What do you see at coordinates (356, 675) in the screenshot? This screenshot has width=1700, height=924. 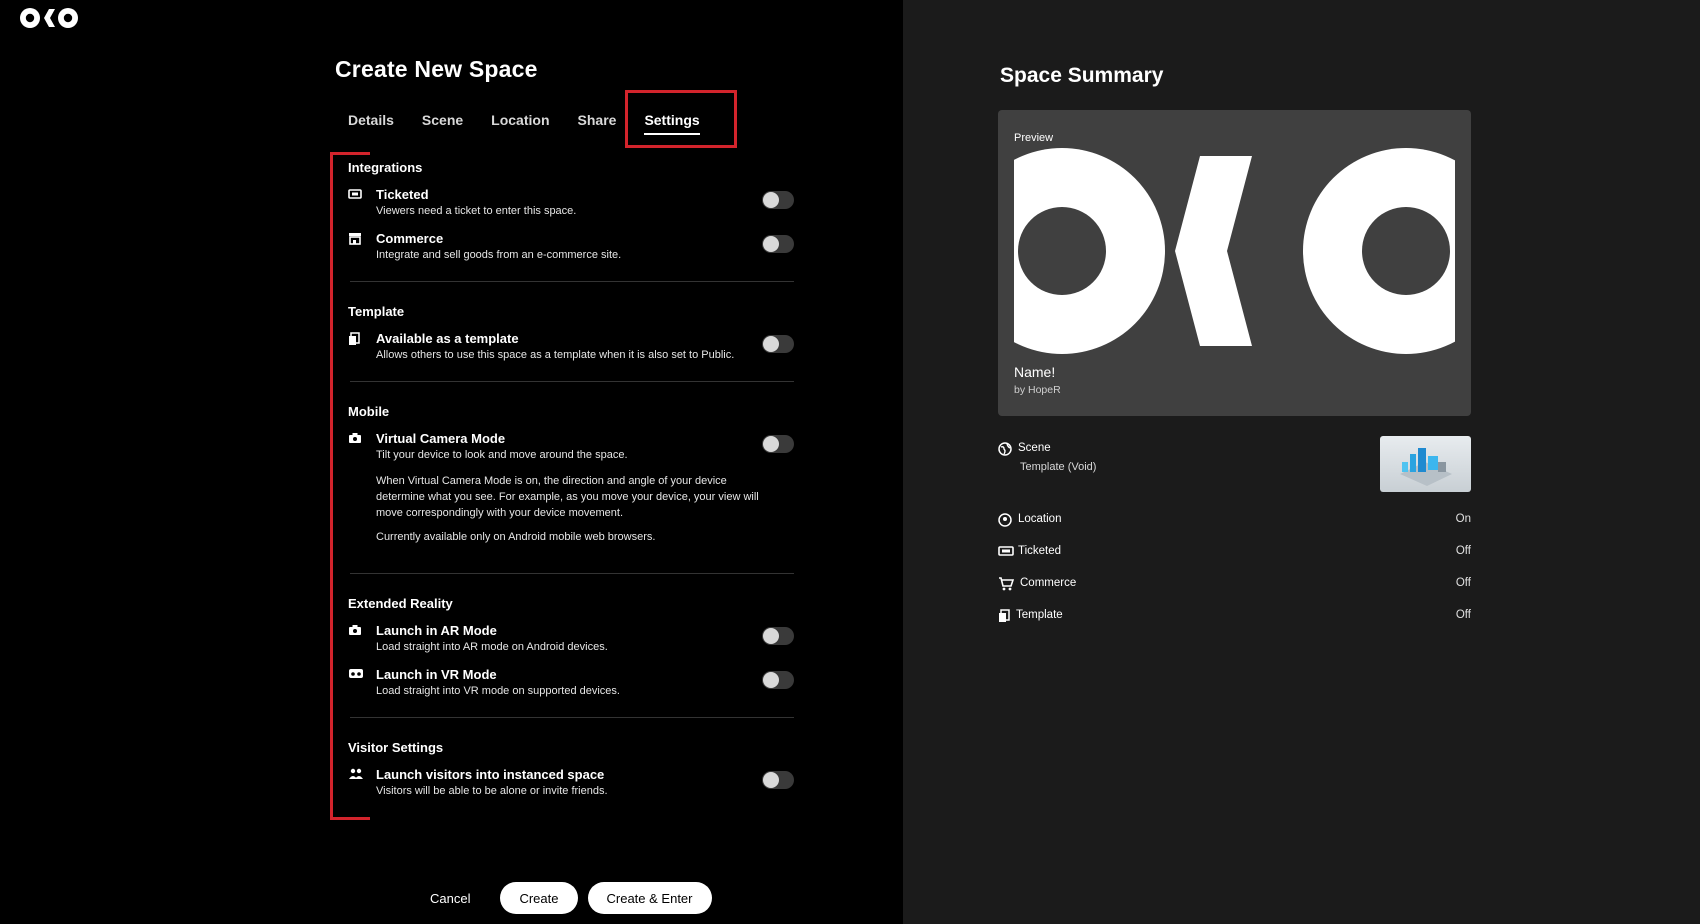 I see `vr-headset-icon` at bounding box center [356, 675].